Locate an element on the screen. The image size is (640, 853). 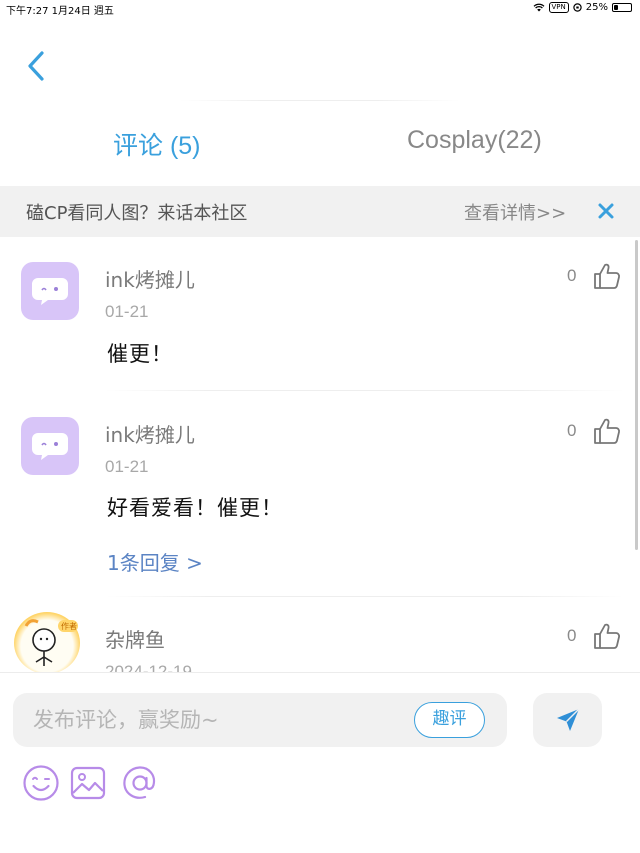
close-icon is located at coordinates (606, 211).